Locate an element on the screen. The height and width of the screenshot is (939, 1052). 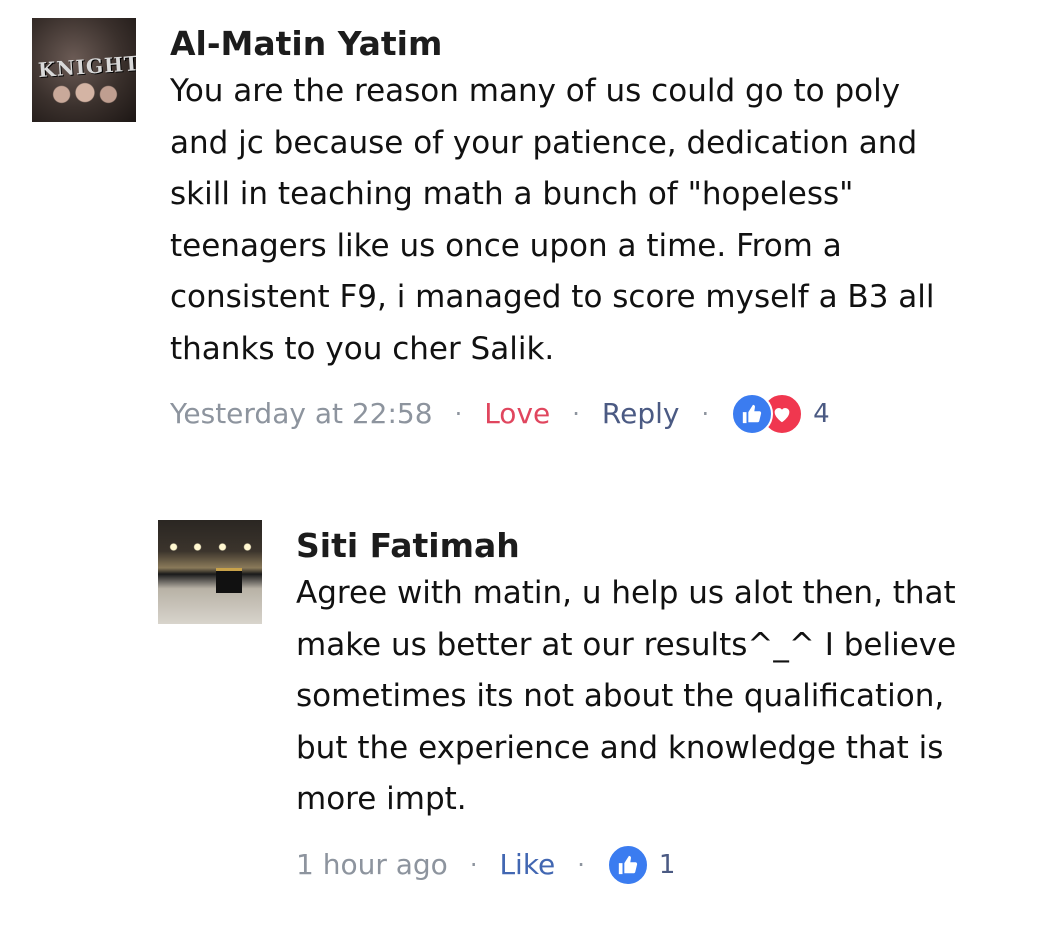
avatar-logo-text: KNIGHTS is located at coordinates (86, 66).